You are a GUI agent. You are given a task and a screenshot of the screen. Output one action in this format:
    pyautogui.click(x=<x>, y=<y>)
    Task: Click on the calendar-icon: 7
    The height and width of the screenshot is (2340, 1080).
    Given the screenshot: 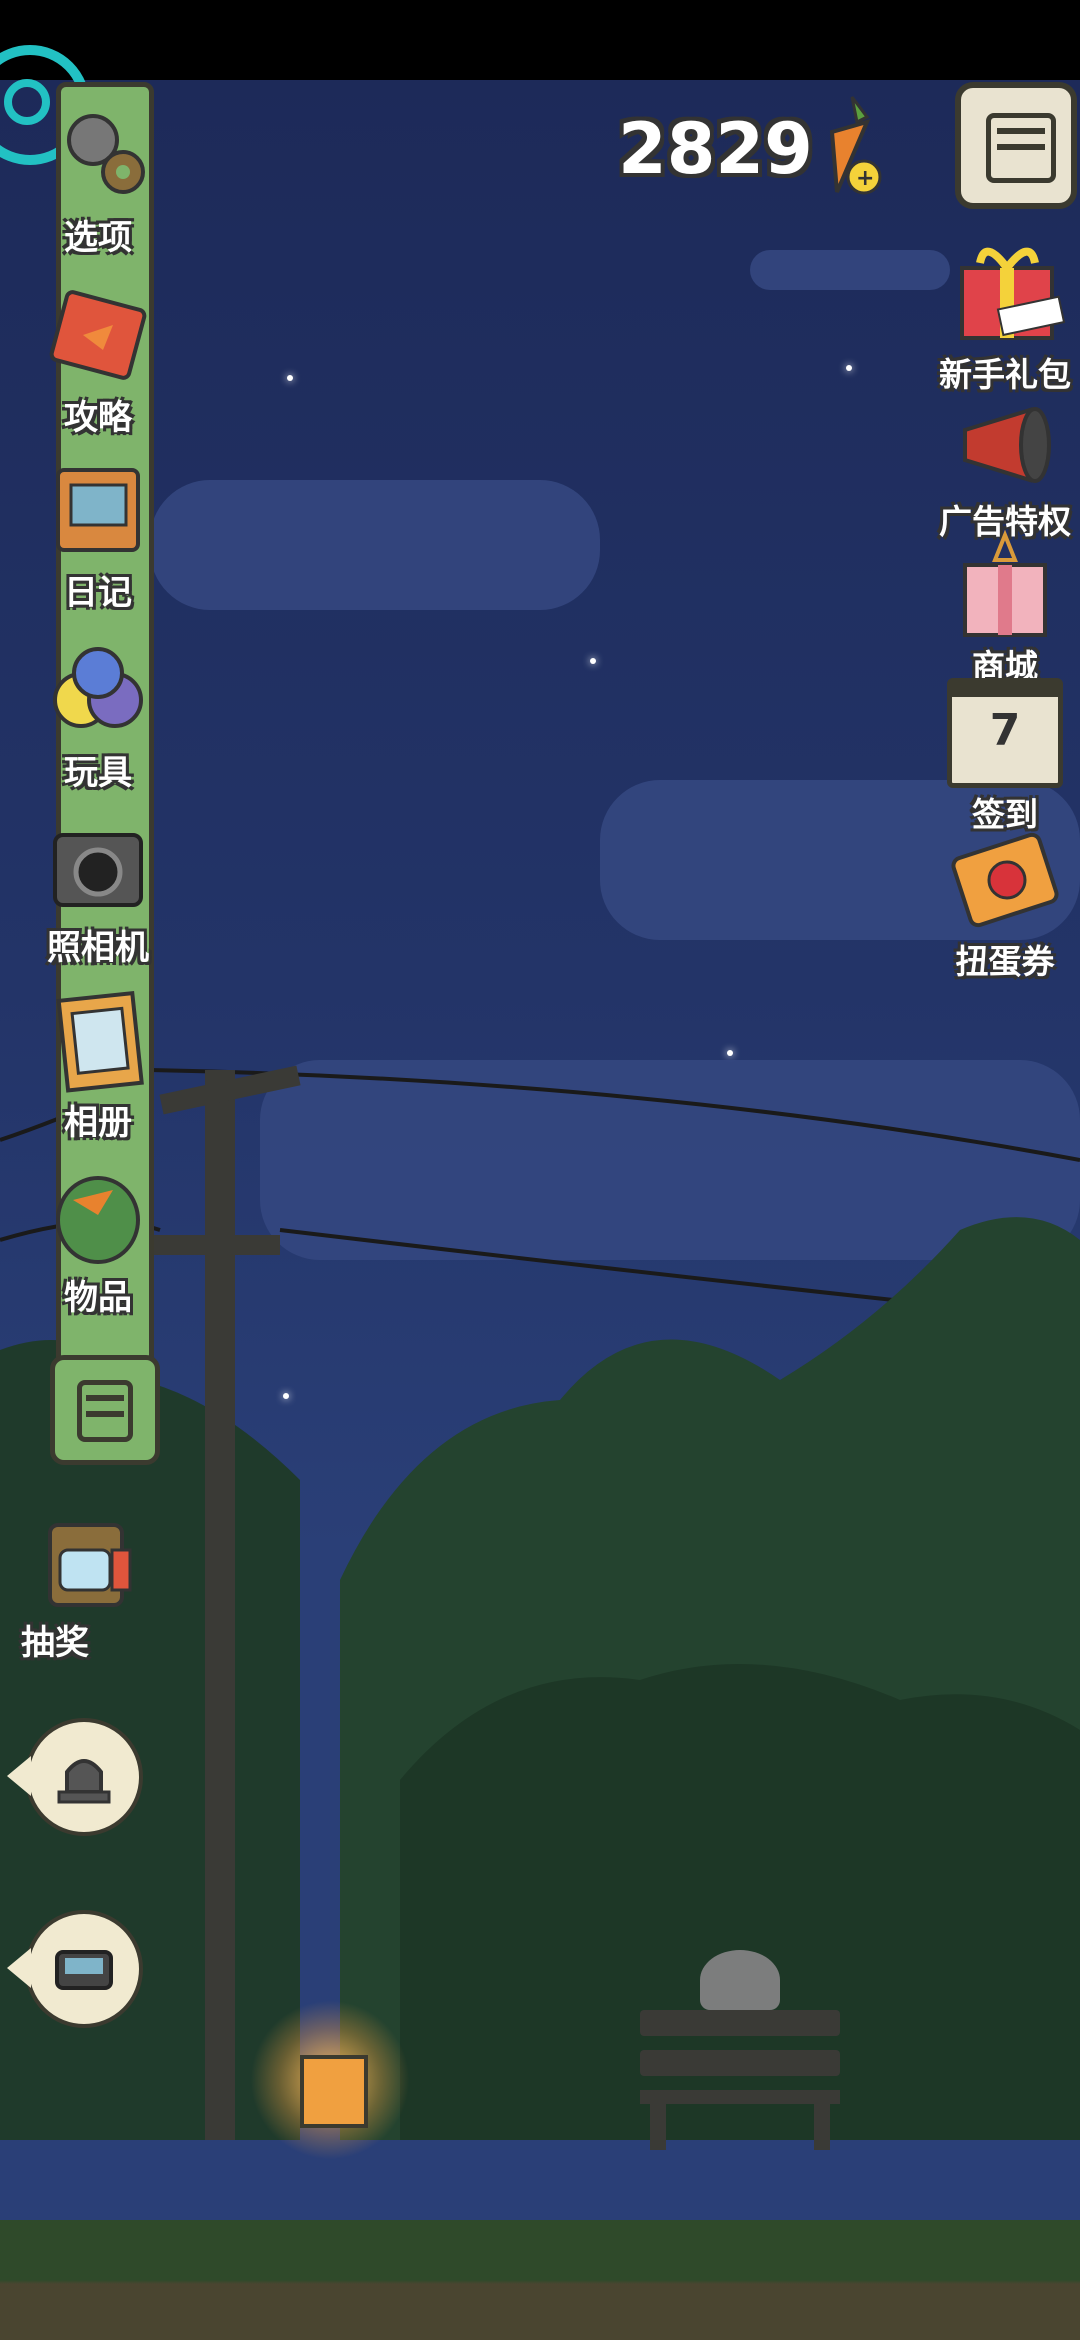 What is the action you would take?
    pyautogui.click(x=1005, y=733)
    